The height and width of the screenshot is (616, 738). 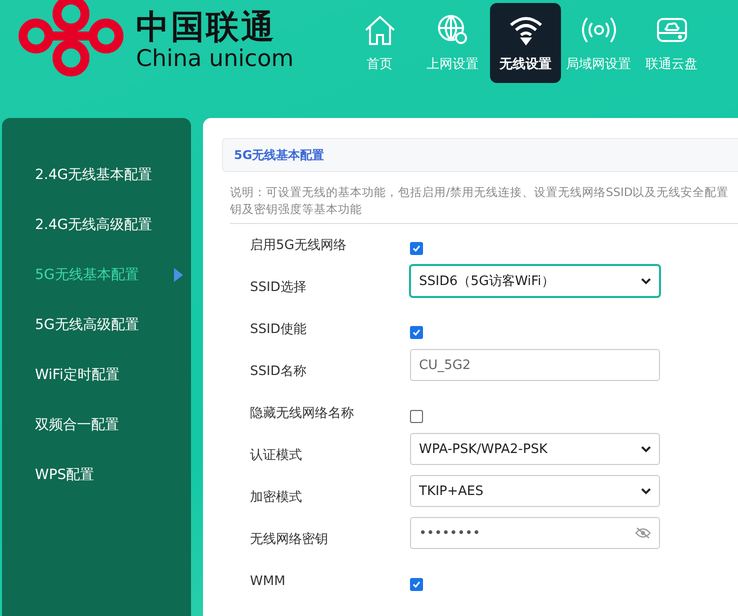 I want to click on home-icon, so click(x=379, y=30).